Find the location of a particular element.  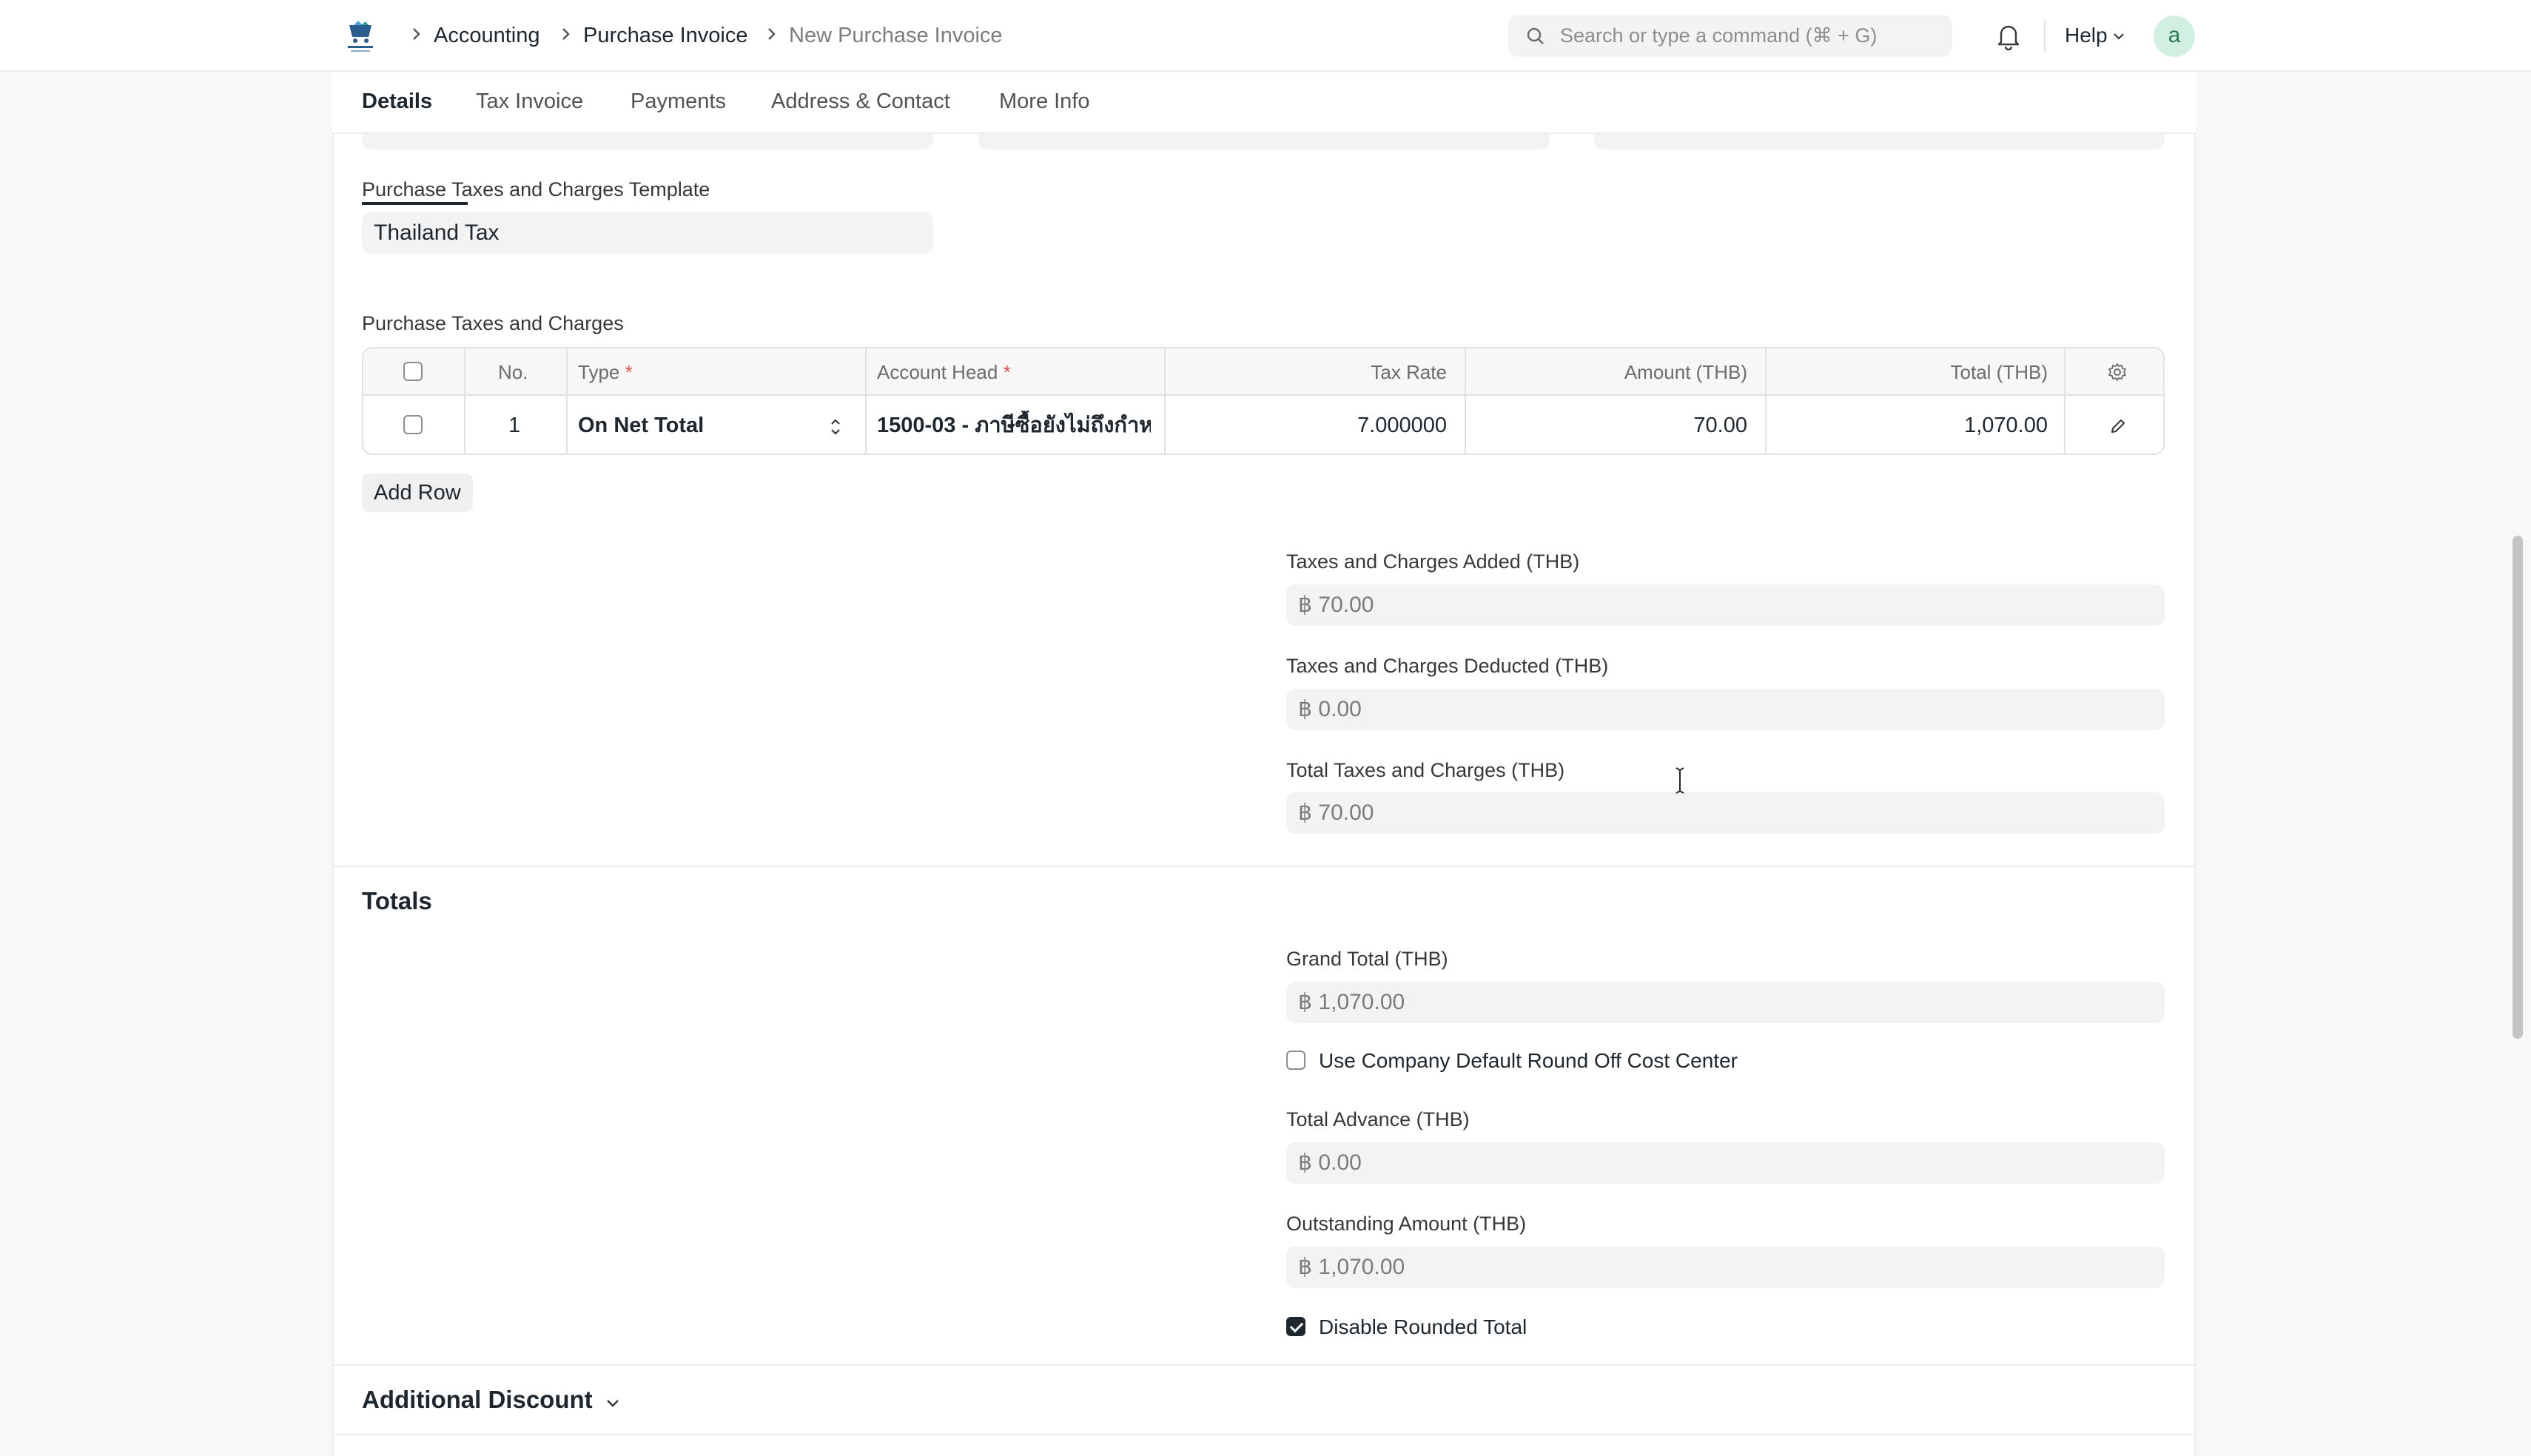

tab-tax-invoice: Tax Invoice is located at coordinates (529, 102).